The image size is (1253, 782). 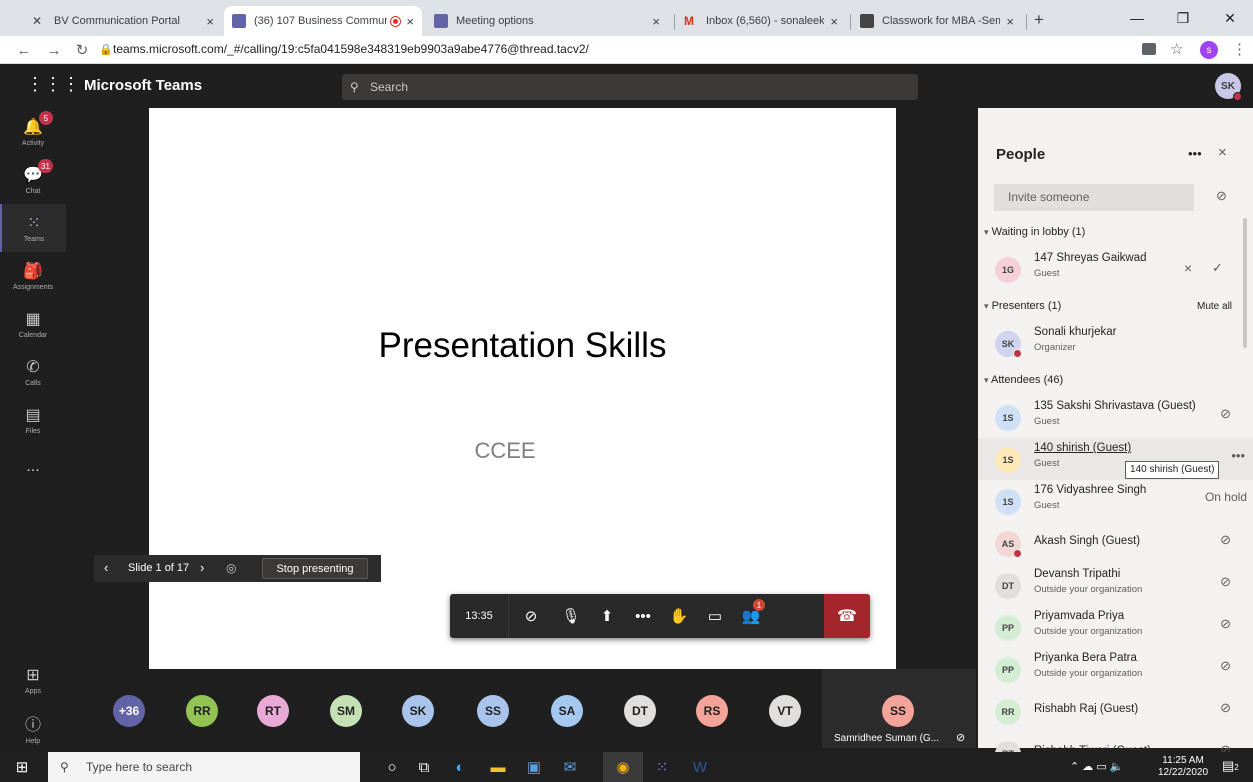 I want to click on clock: 11:25 AM 12/22/2020, so click(x=1183, y=767).